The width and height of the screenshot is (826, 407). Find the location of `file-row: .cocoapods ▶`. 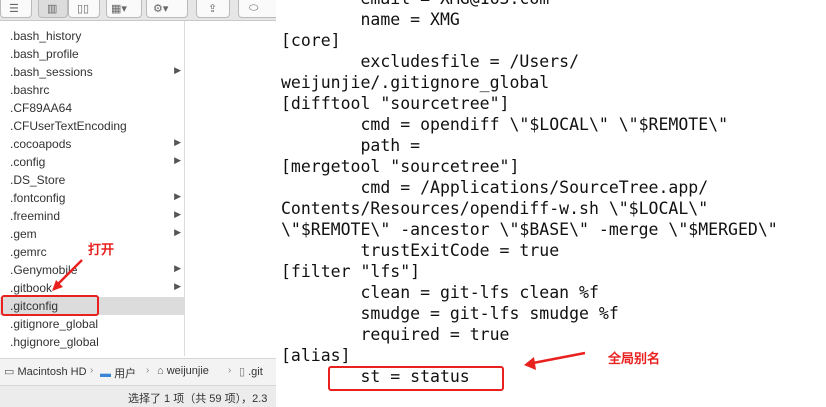

file-row: .cocoapods ▶ is located at coordinates (92, 144).